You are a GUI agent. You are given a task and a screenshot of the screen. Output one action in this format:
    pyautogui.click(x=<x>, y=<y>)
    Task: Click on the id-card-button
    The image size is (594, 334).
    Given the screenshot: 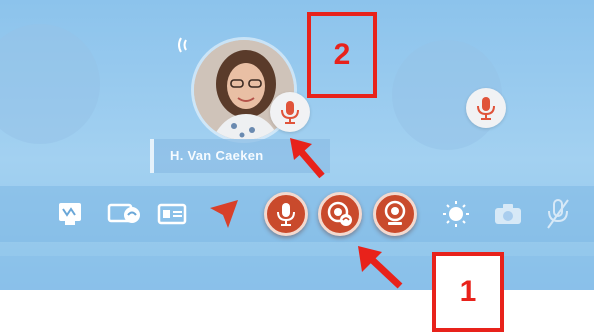 What is the action you would take?
    pyautogui.click(x=172, y=214)
    